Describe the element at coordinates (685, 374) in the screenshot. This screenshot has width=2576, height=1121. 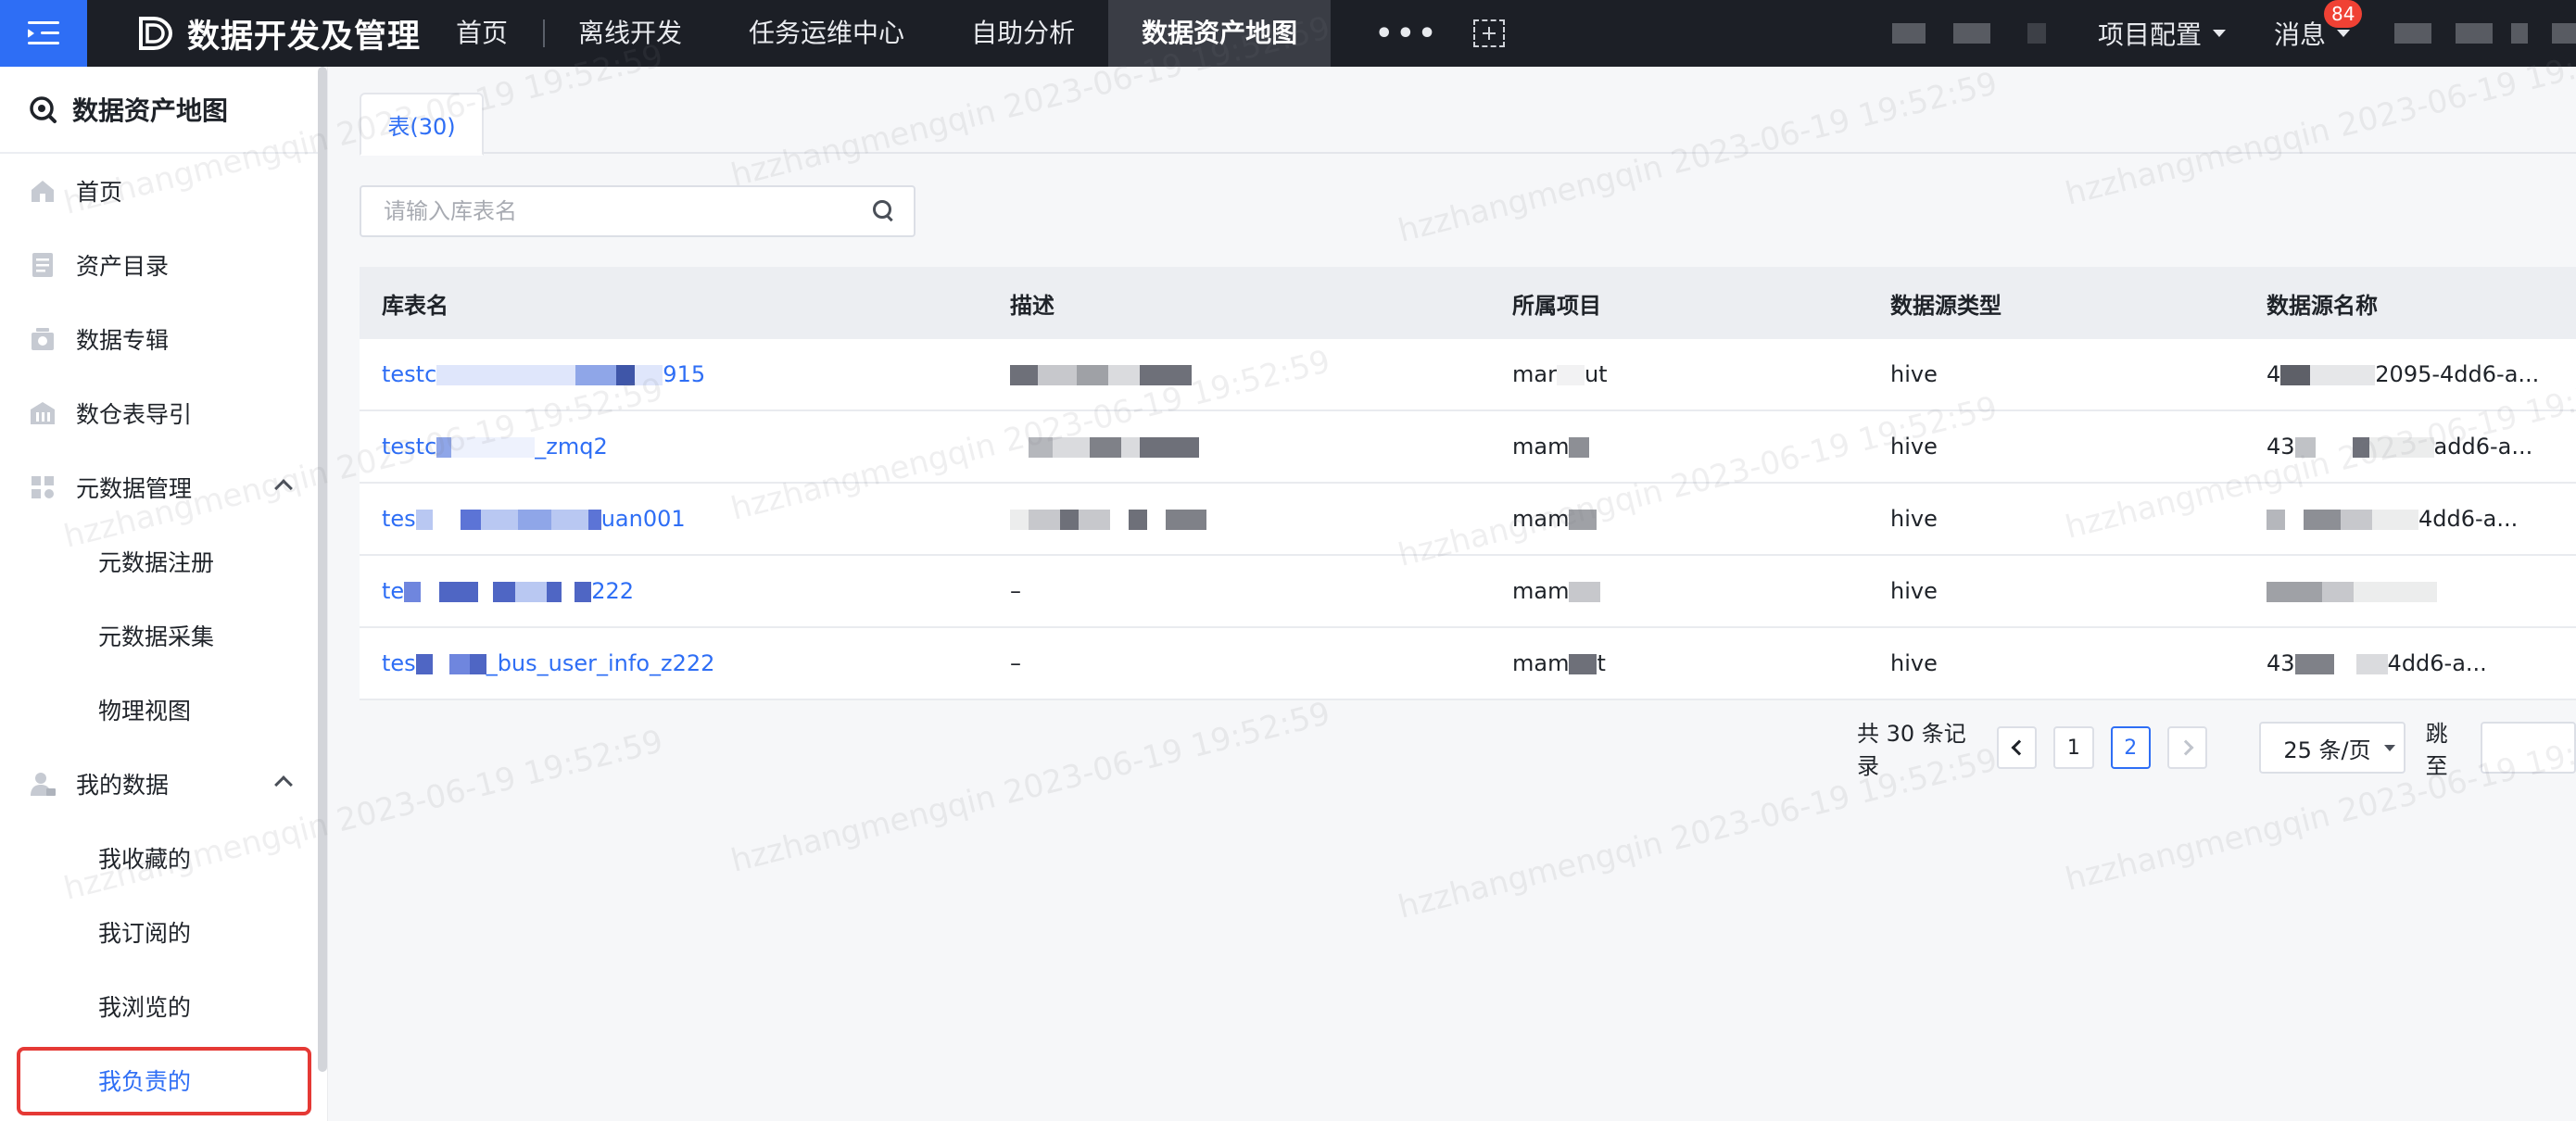
I see `table-name-part: 915` at that location.